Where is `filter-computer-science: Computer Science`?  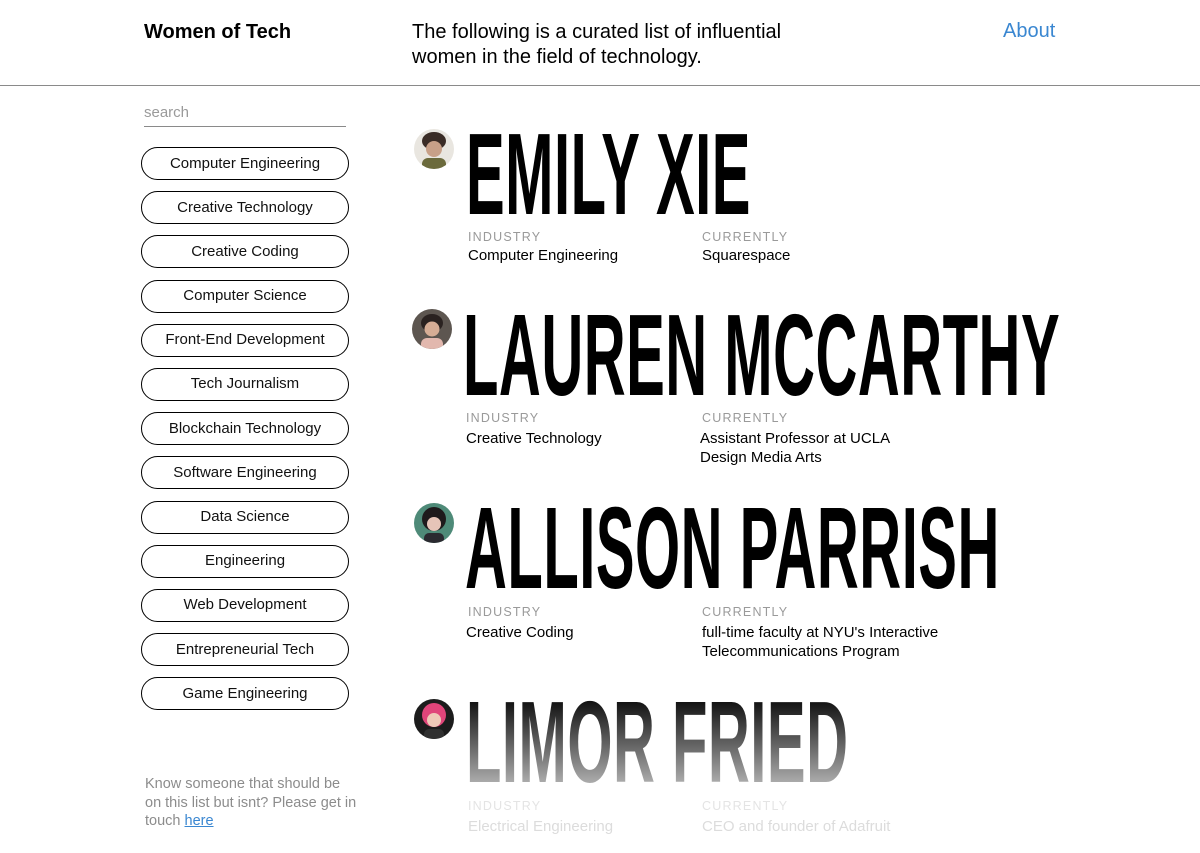 filter-computer-science: Computer Science is located at coordinates (245, 296).